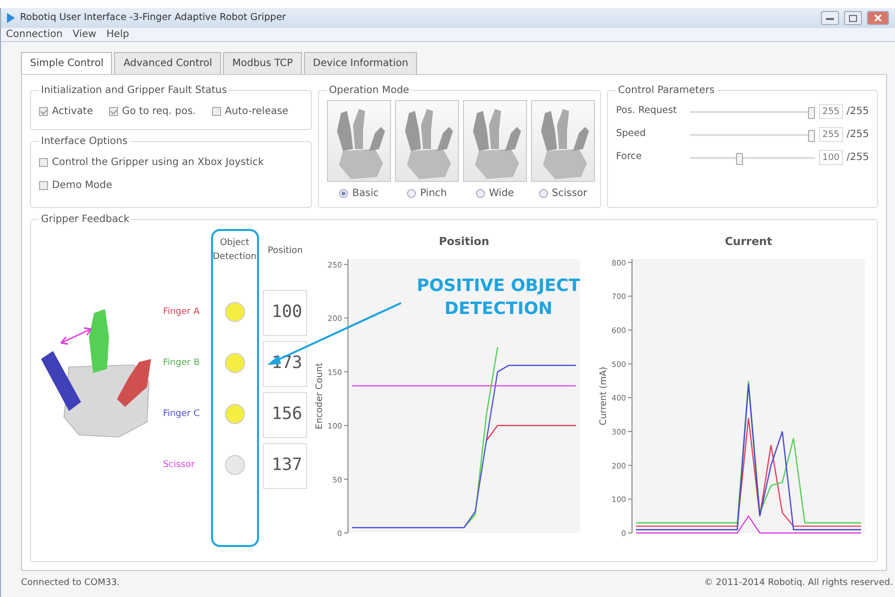 This screenshot has height=597, width=895. Describe the element at coordinates (134, 91) in the screenshot. I see `group-title: Initialization and Gripper Fault Status` at that location.